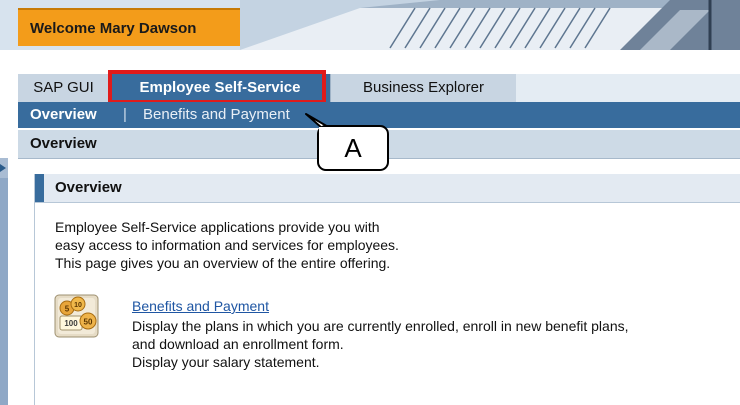 This screenshot has width=740, height=405. What do you see at coordinates (88, 322) in the screenshot?
I see `coin-label: 50` at bounding box center [88, 322].